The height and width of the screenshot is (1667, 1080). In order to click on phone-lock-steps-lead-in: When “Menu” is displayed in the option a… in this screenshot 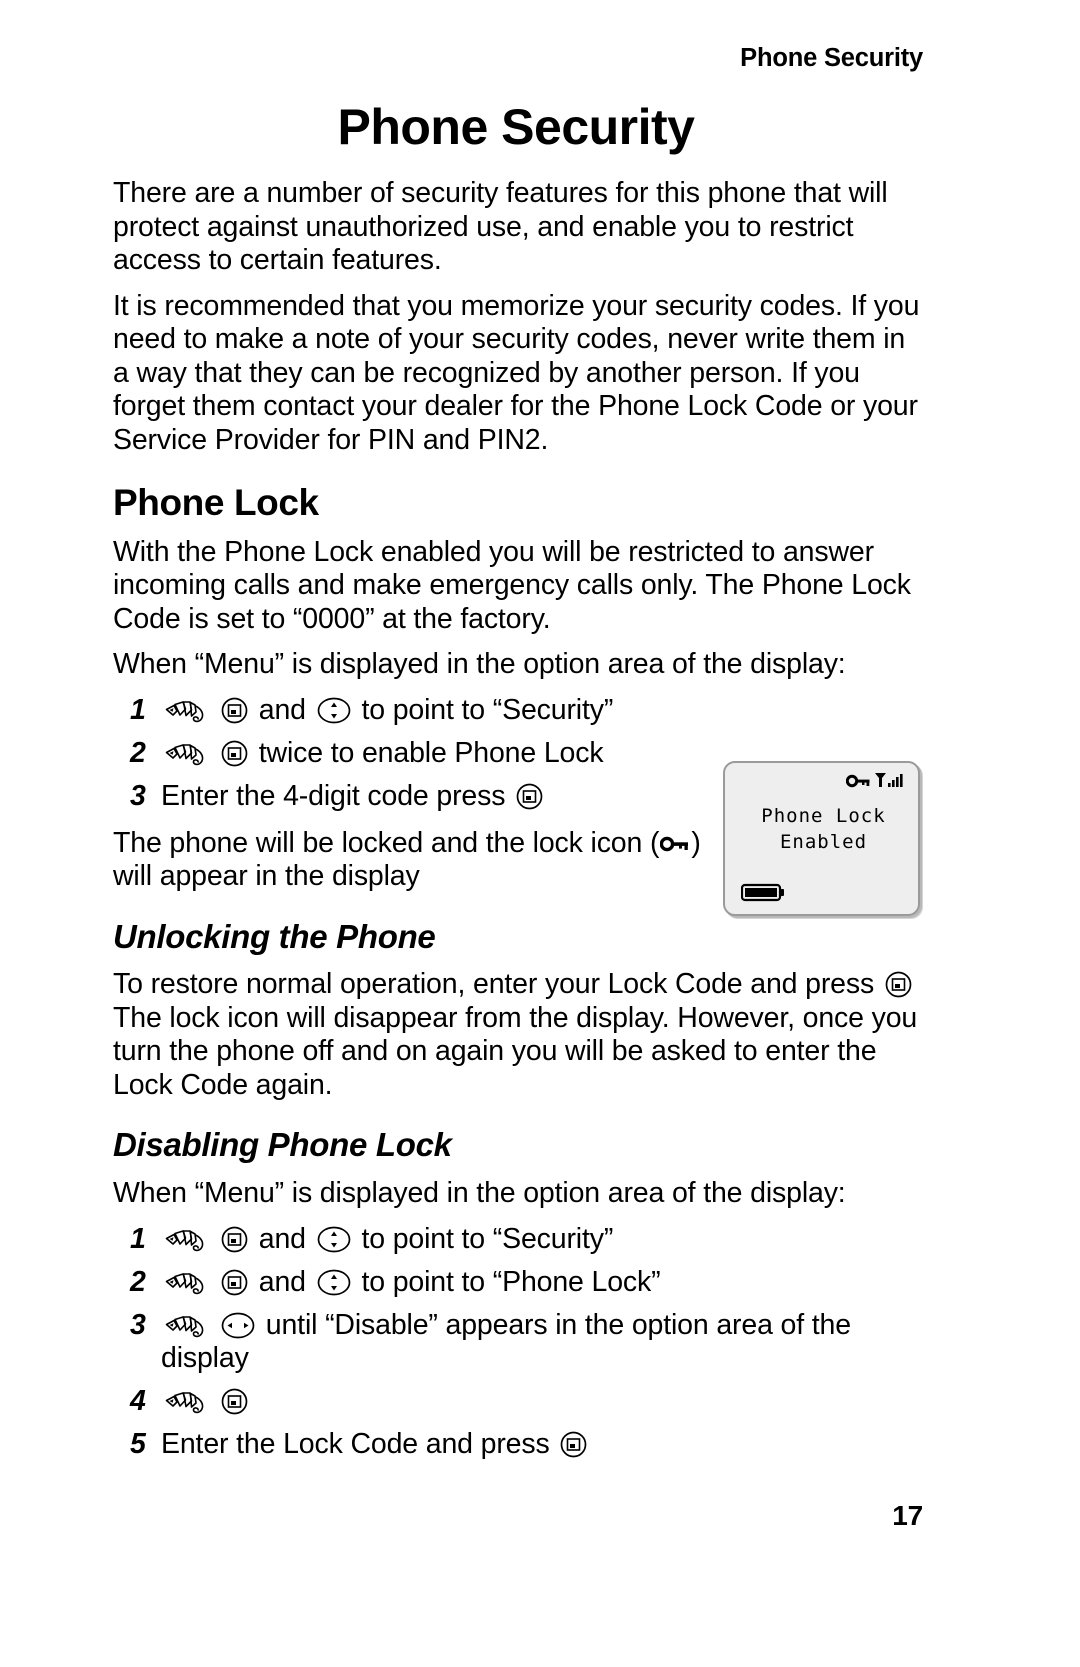, I will do `click(479, 664)`.